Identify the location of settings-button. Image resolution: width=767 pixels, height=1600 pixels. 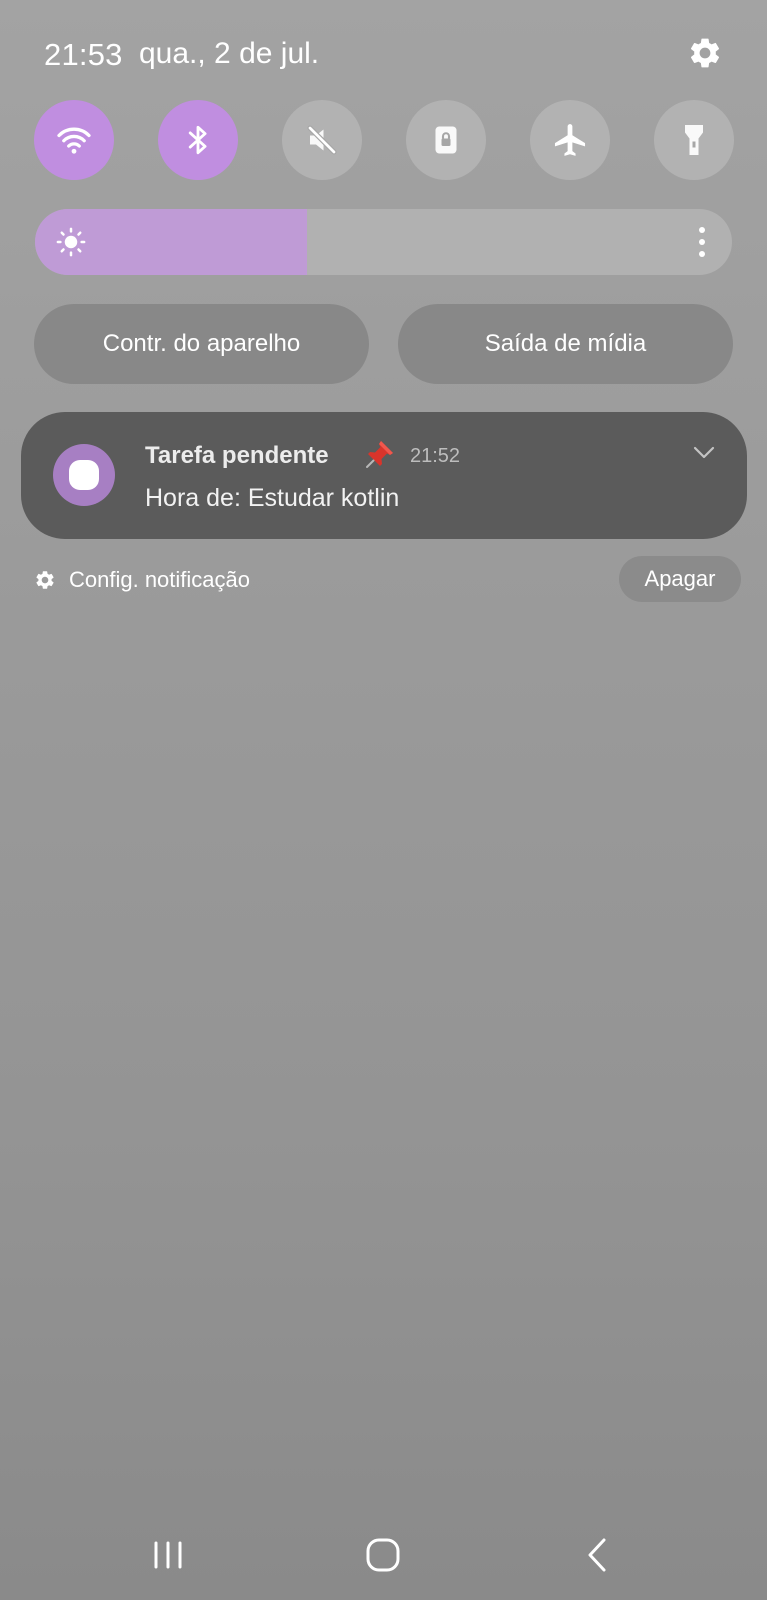
(705, 53).